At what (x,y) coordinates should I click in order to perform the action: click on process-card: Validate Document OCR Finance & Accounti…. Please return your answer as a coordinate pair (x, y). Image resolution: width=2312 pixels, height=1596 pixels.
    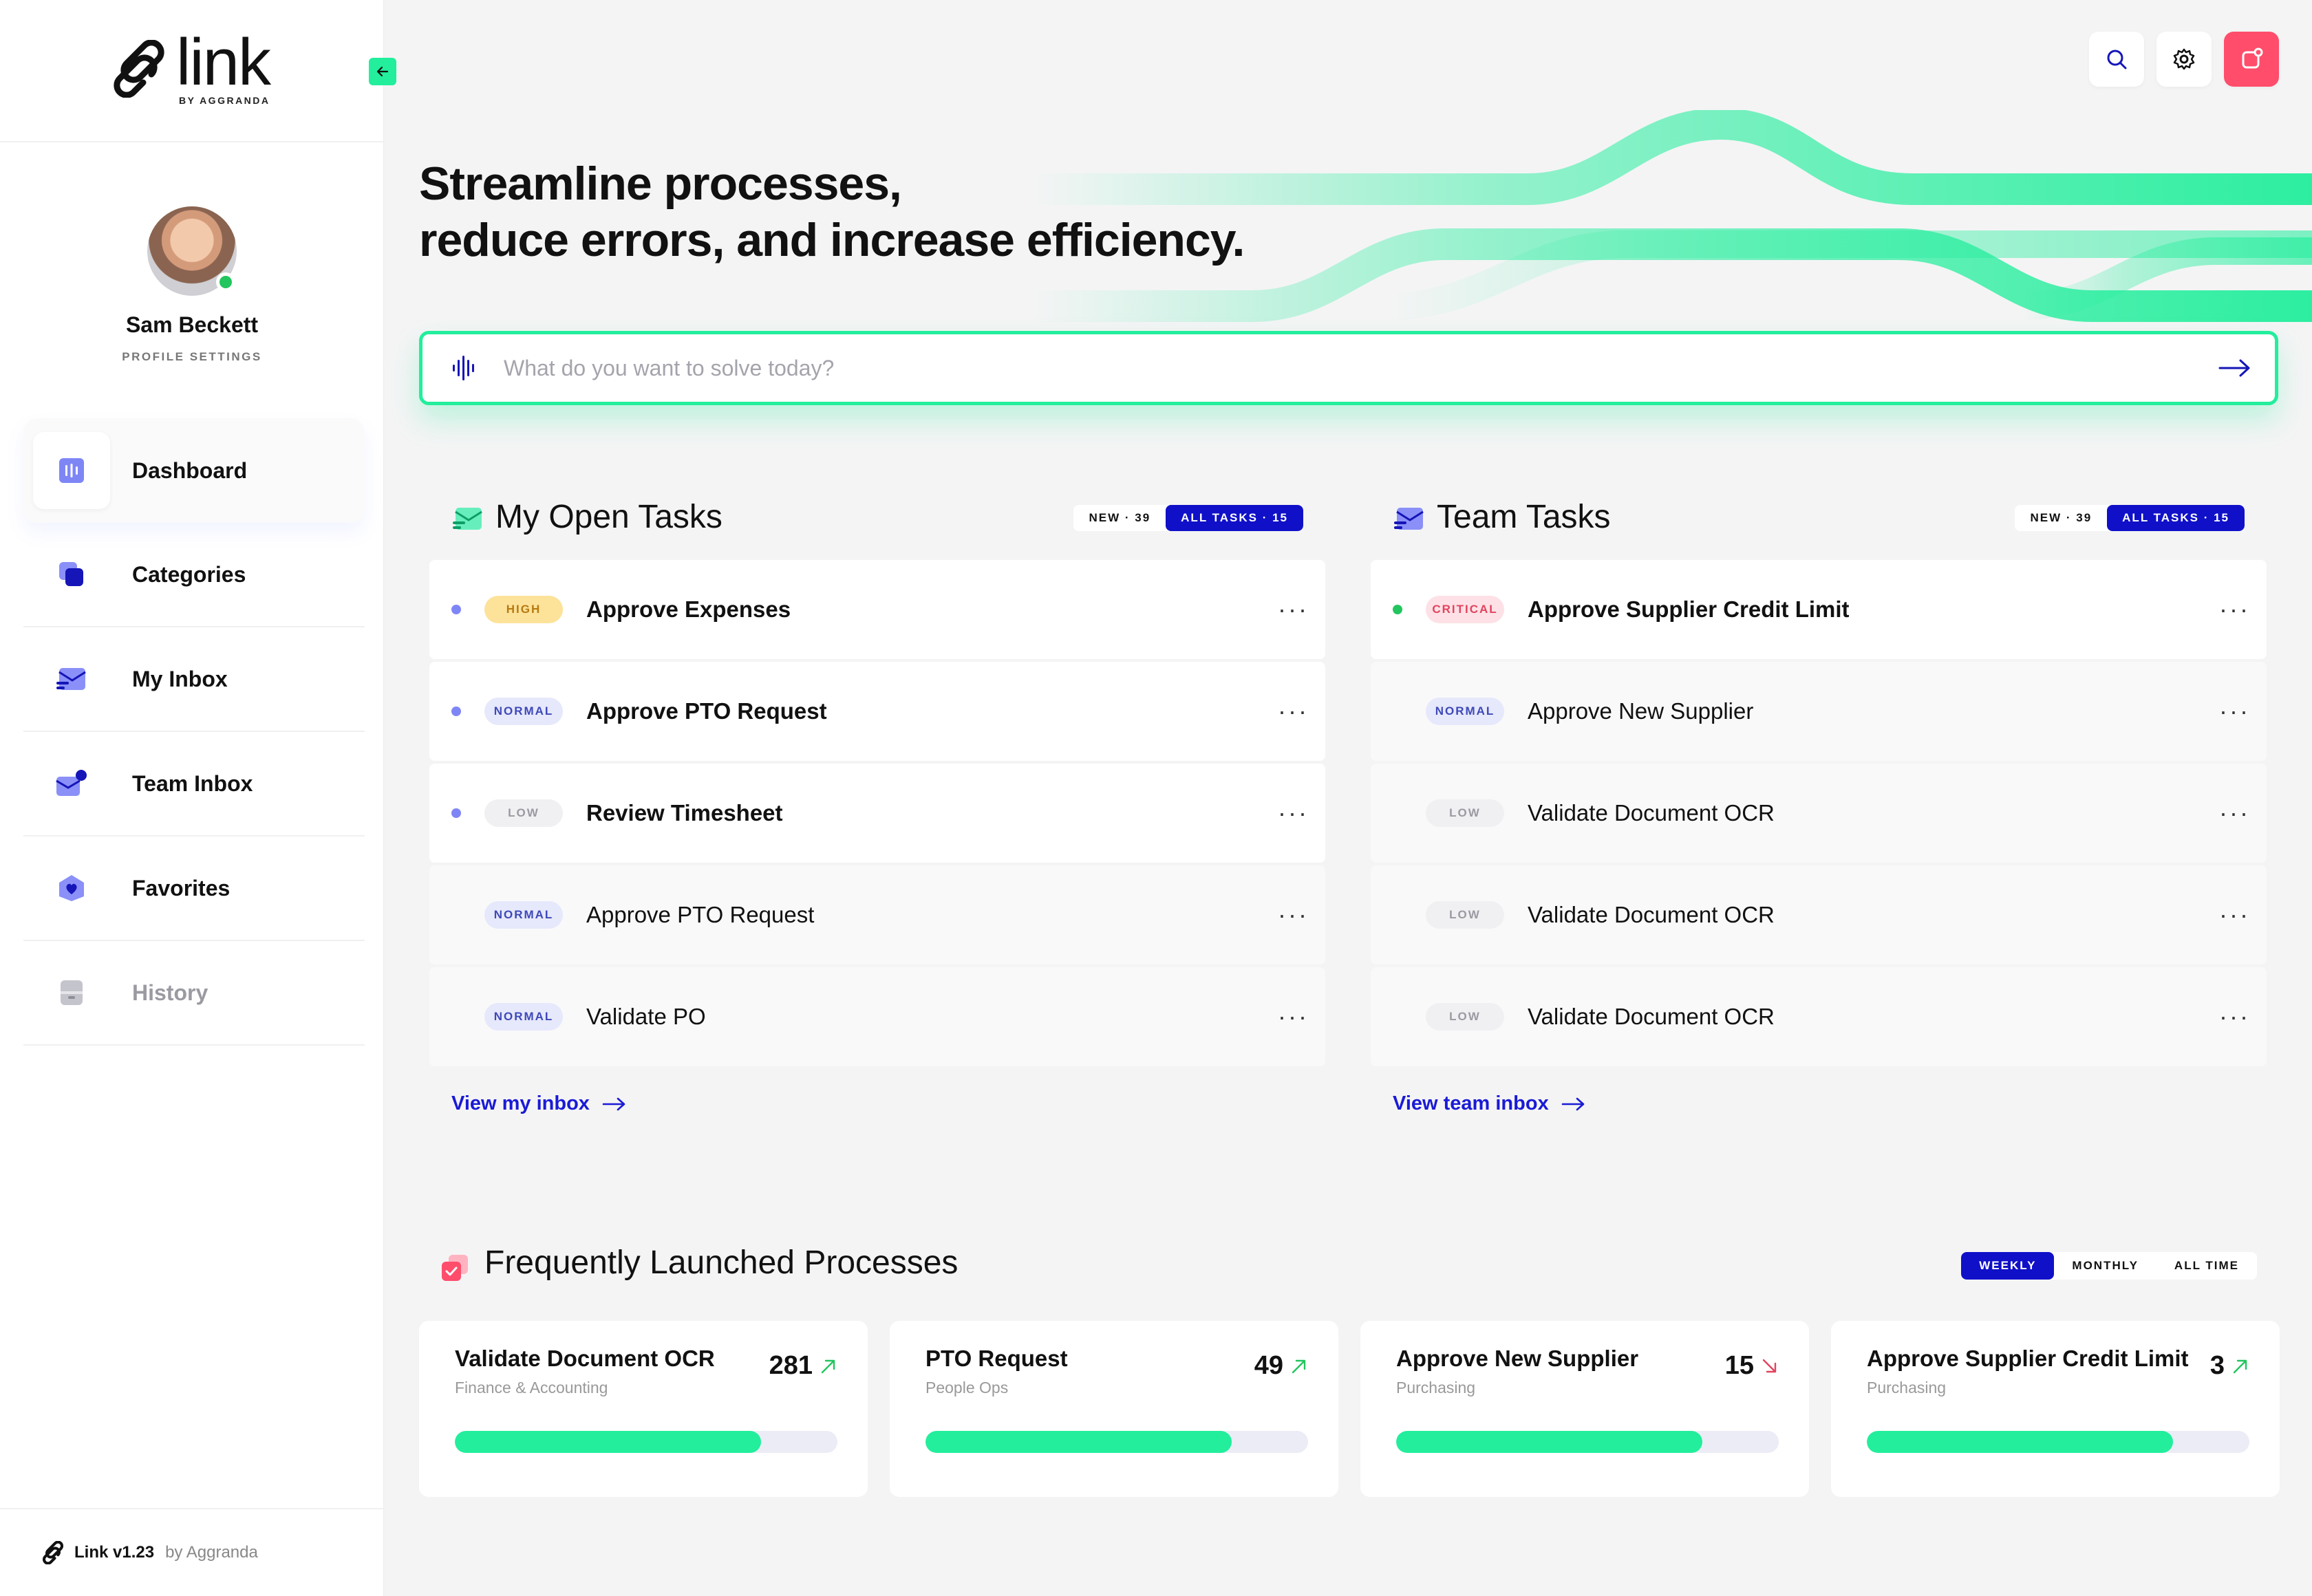
    Looking at the image, I should click on (643, 1409).